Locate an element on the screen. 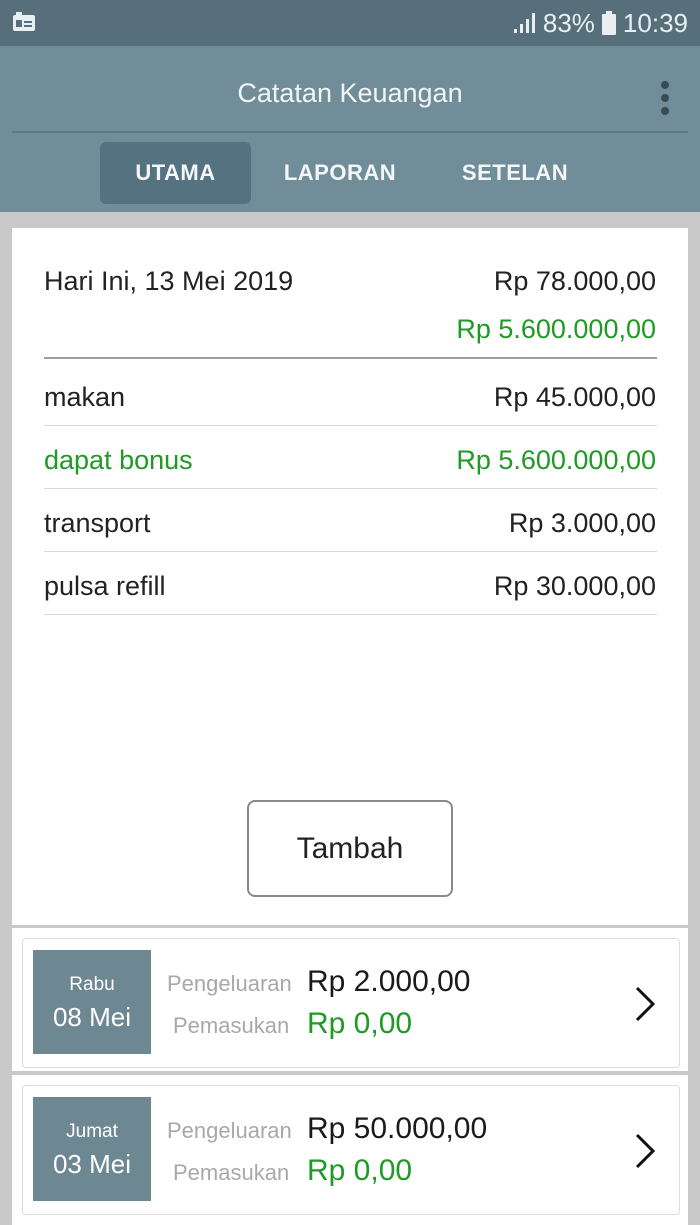 The image size is (700, 1225). weekday-label: Jumat is located at coordinates (92, 1131).